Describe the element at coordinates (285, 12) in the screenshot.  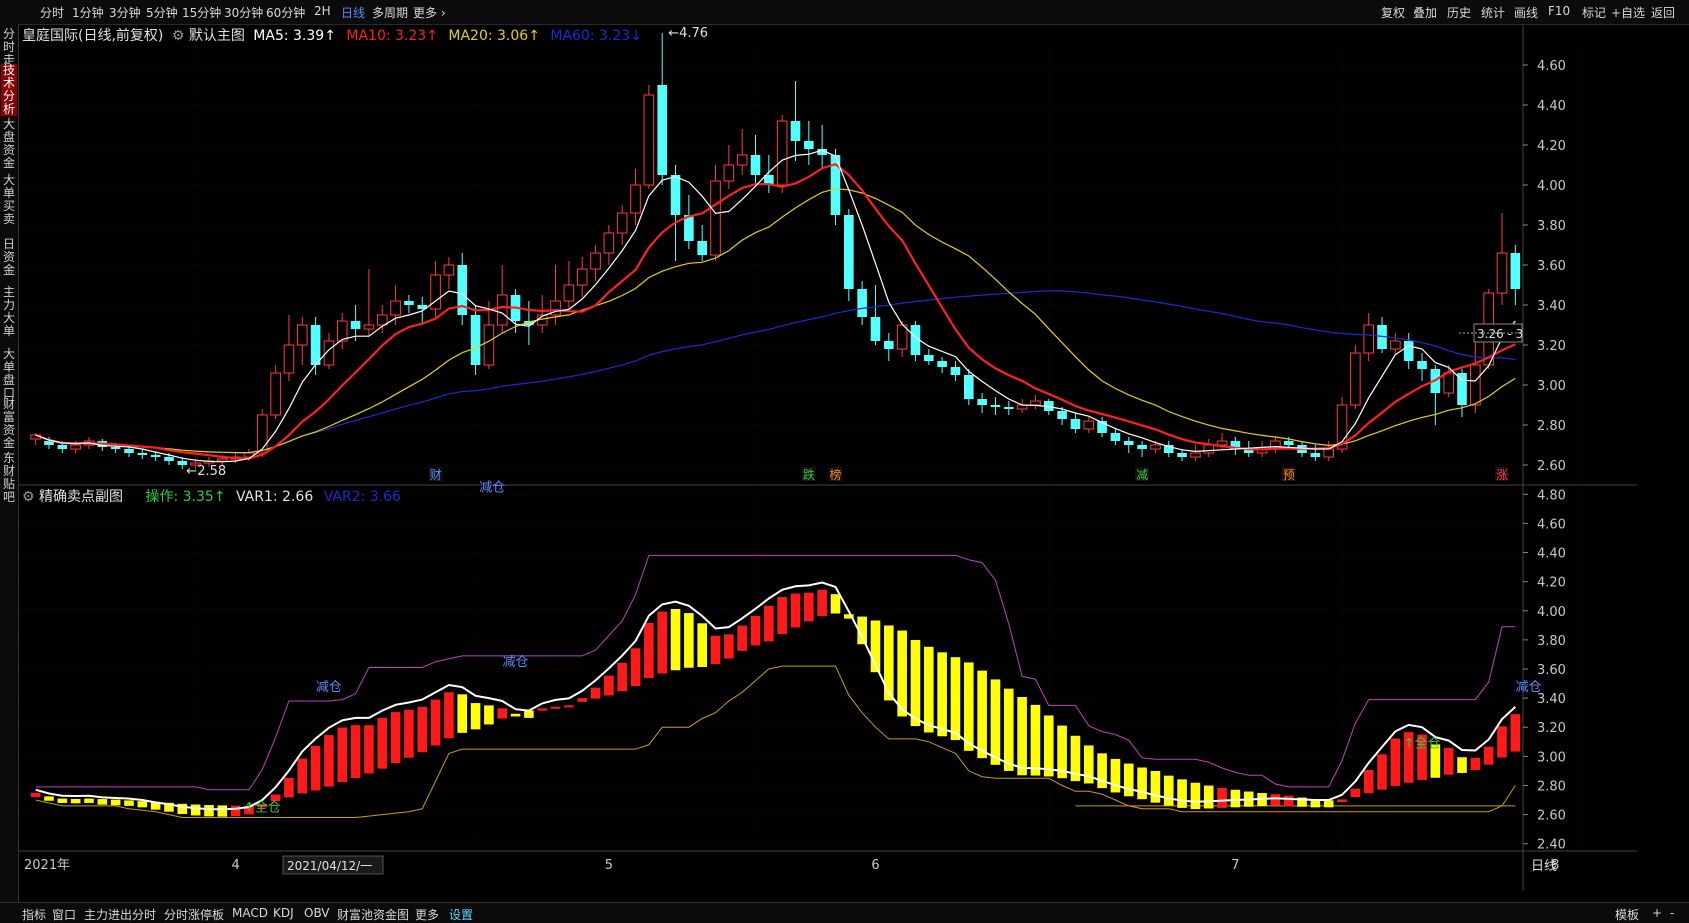
I see `period-tab-6: 60分钟` at that location.